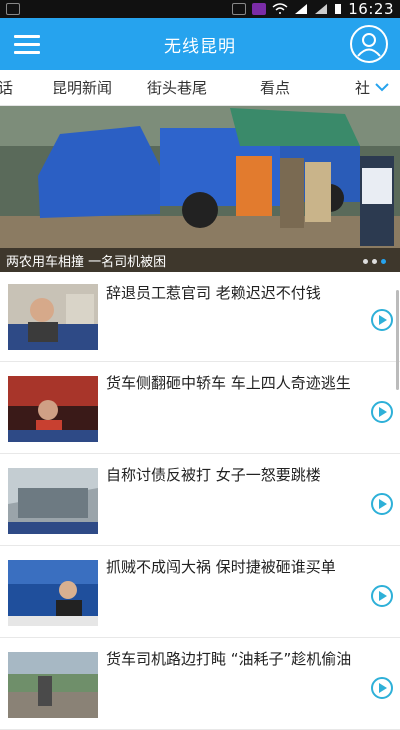  Describe the element at coordinates (228, 383) in the screenshot. I see `news-title: 货车侧翻砸中轿车 车上四人奇迹逃生` at that location.